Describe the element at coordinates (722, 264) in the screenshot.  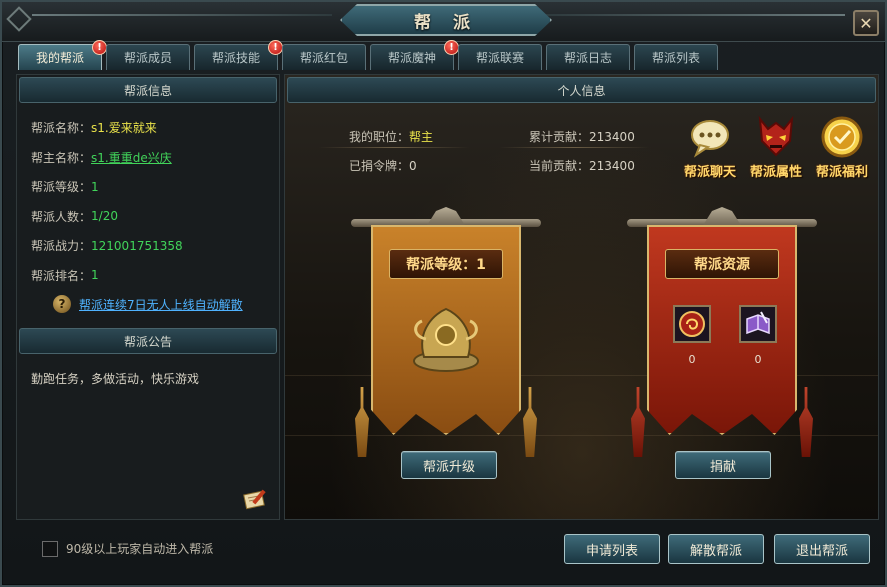
I see `guild-resource-title: 帮派资源` at that location.